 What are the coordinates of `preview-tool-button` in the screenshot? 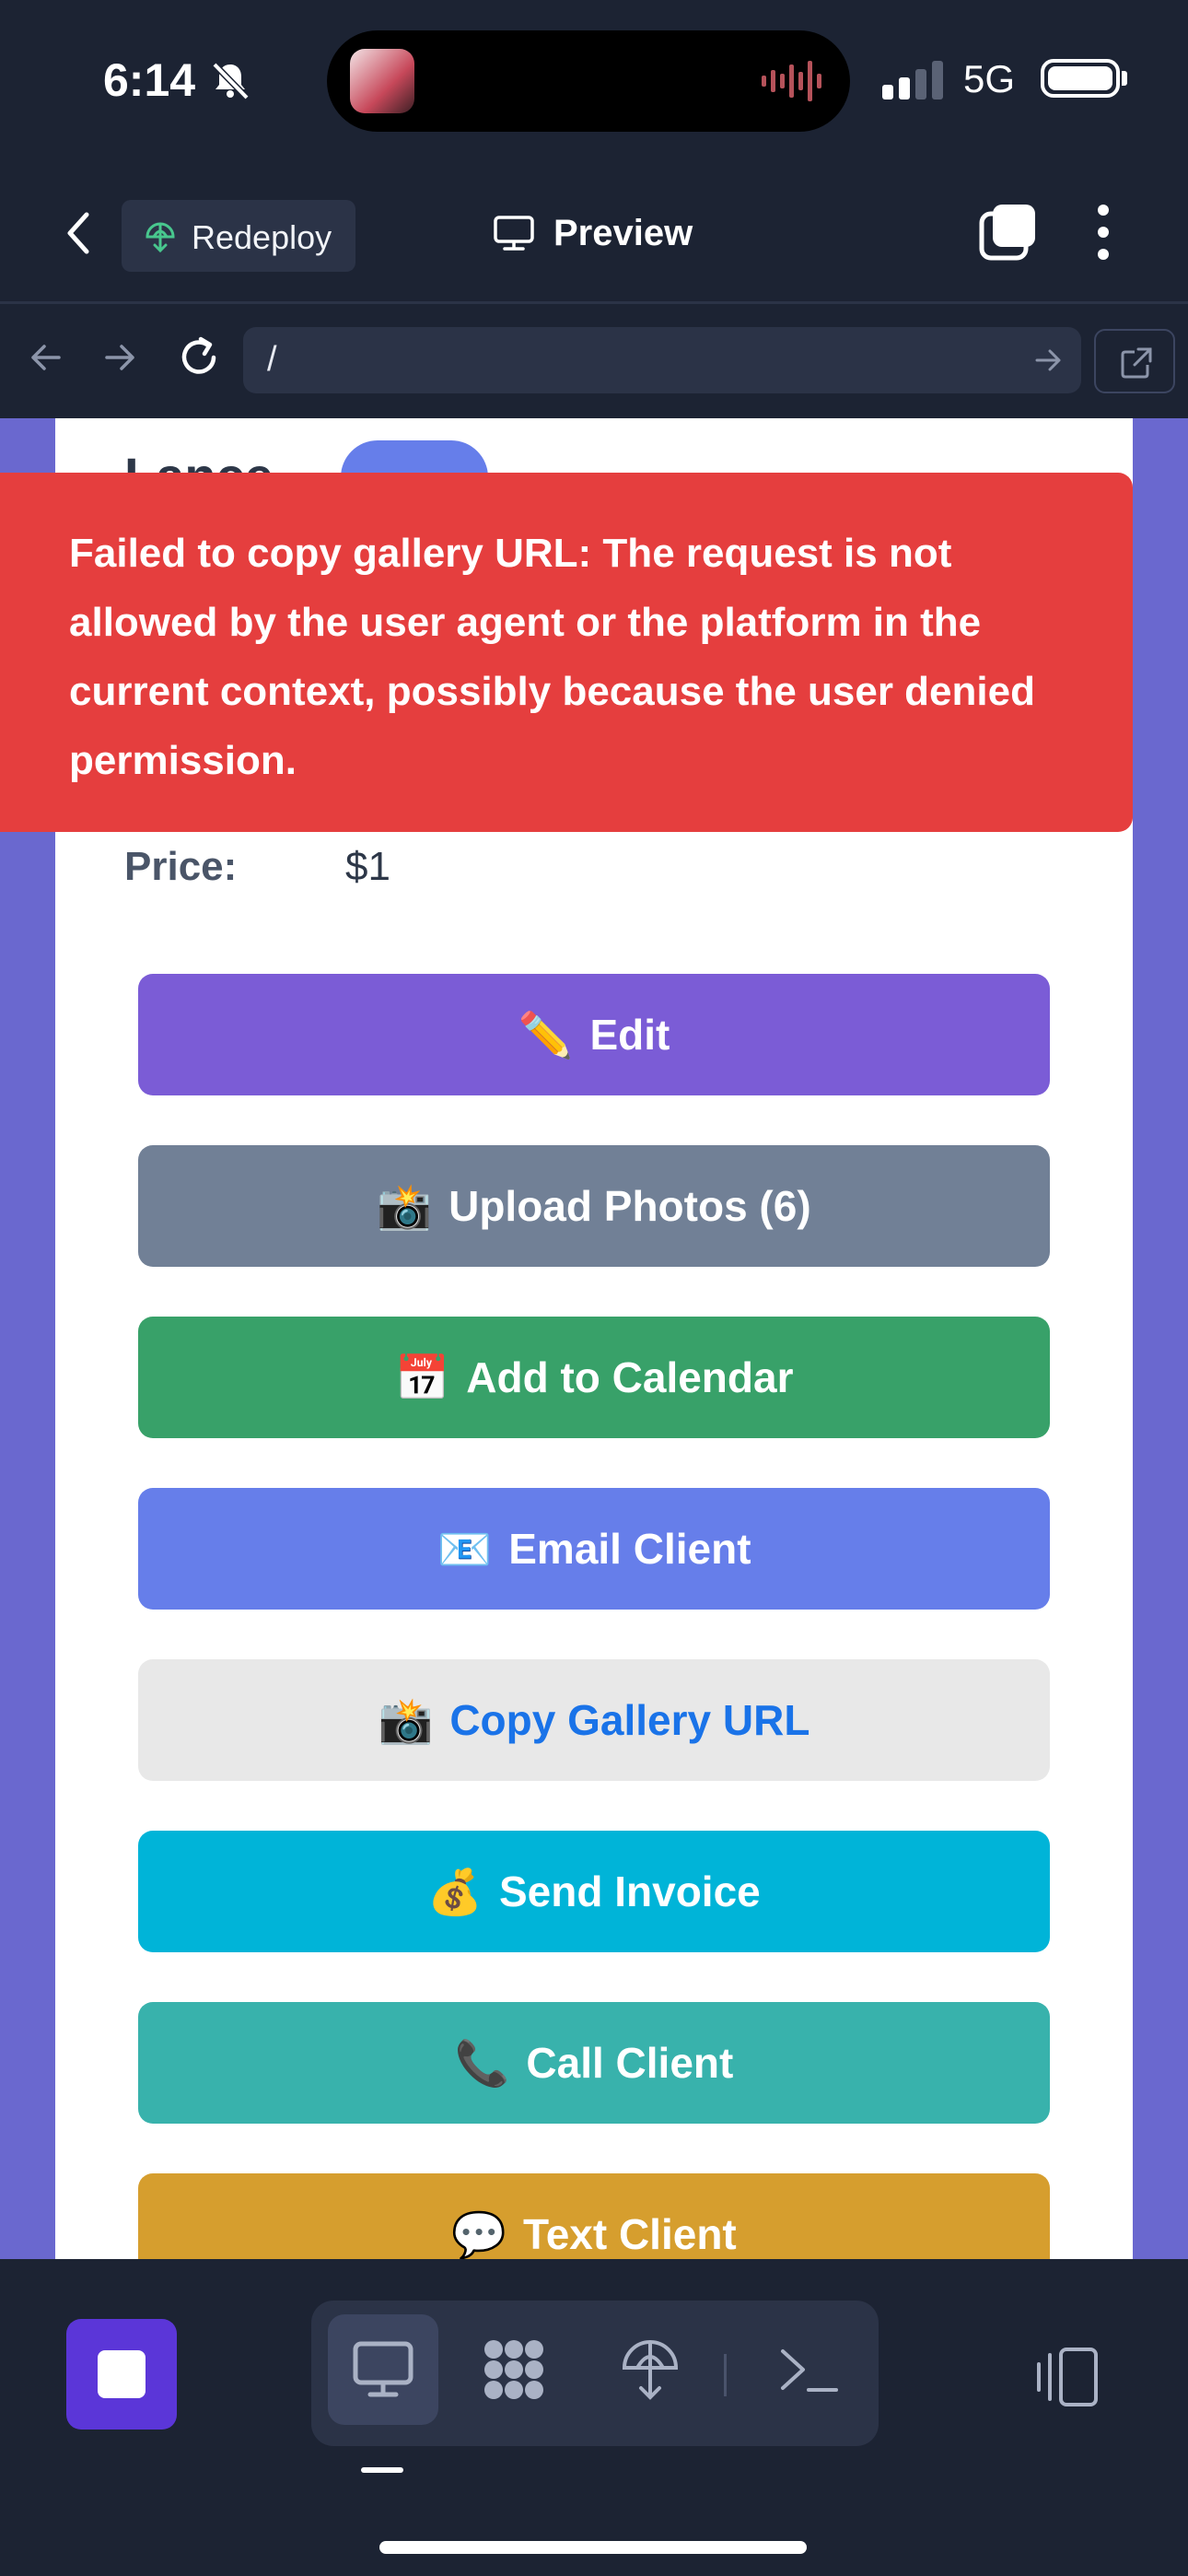 It's located at (383, 2369).